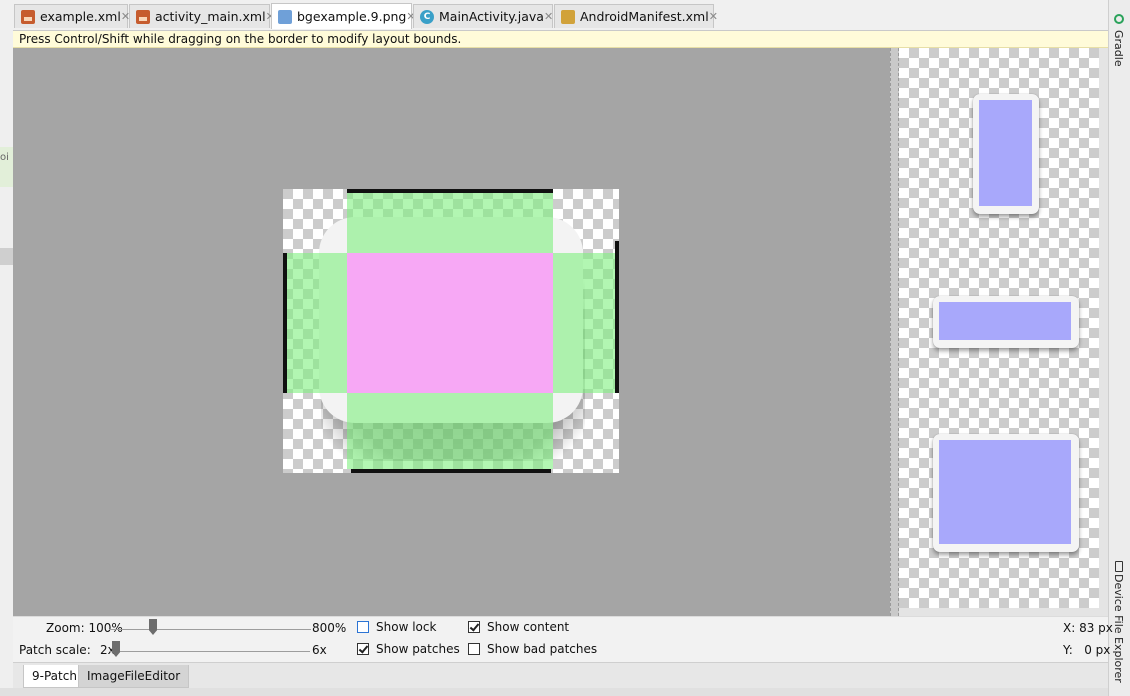 The width and height of the screenshot is (1130, 696). What do you see at coordinates (1087, 650) in the screenshot?
I see `y-coordinate-readout: Y: 0 px` at bounding box center [1087, 650].